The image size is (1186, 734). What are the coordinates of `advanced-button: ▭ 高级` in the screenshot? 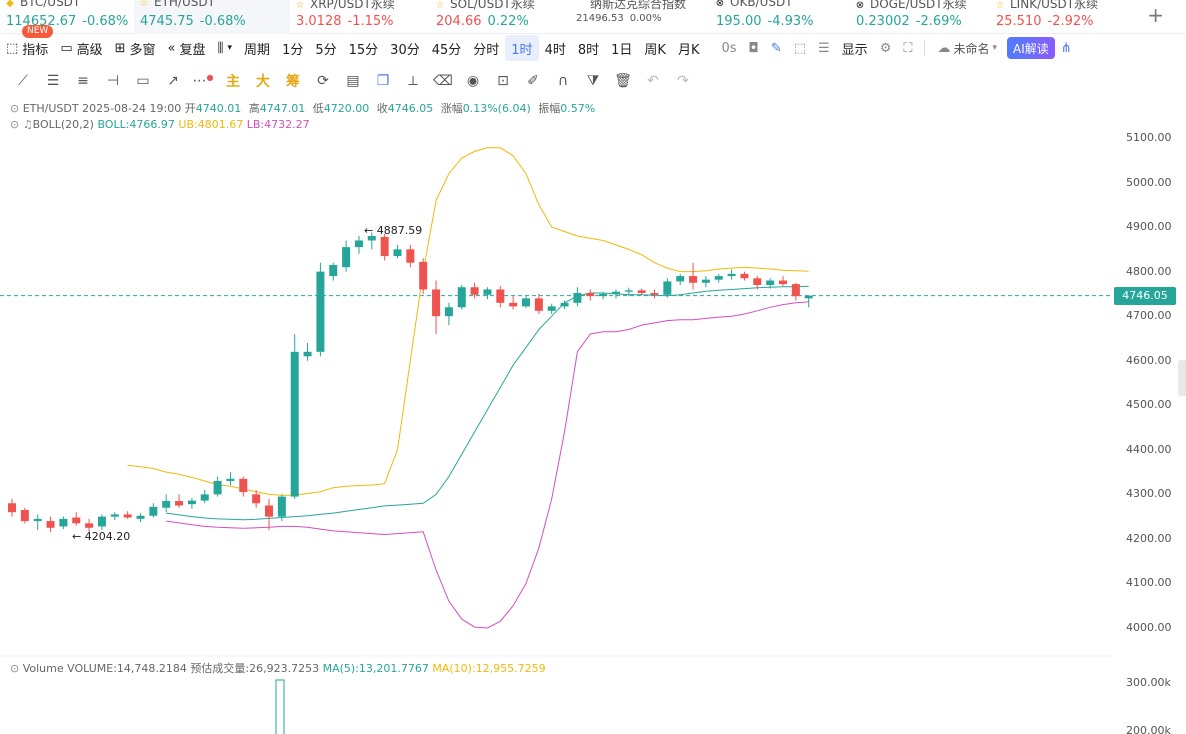 It's located at (81, 48).